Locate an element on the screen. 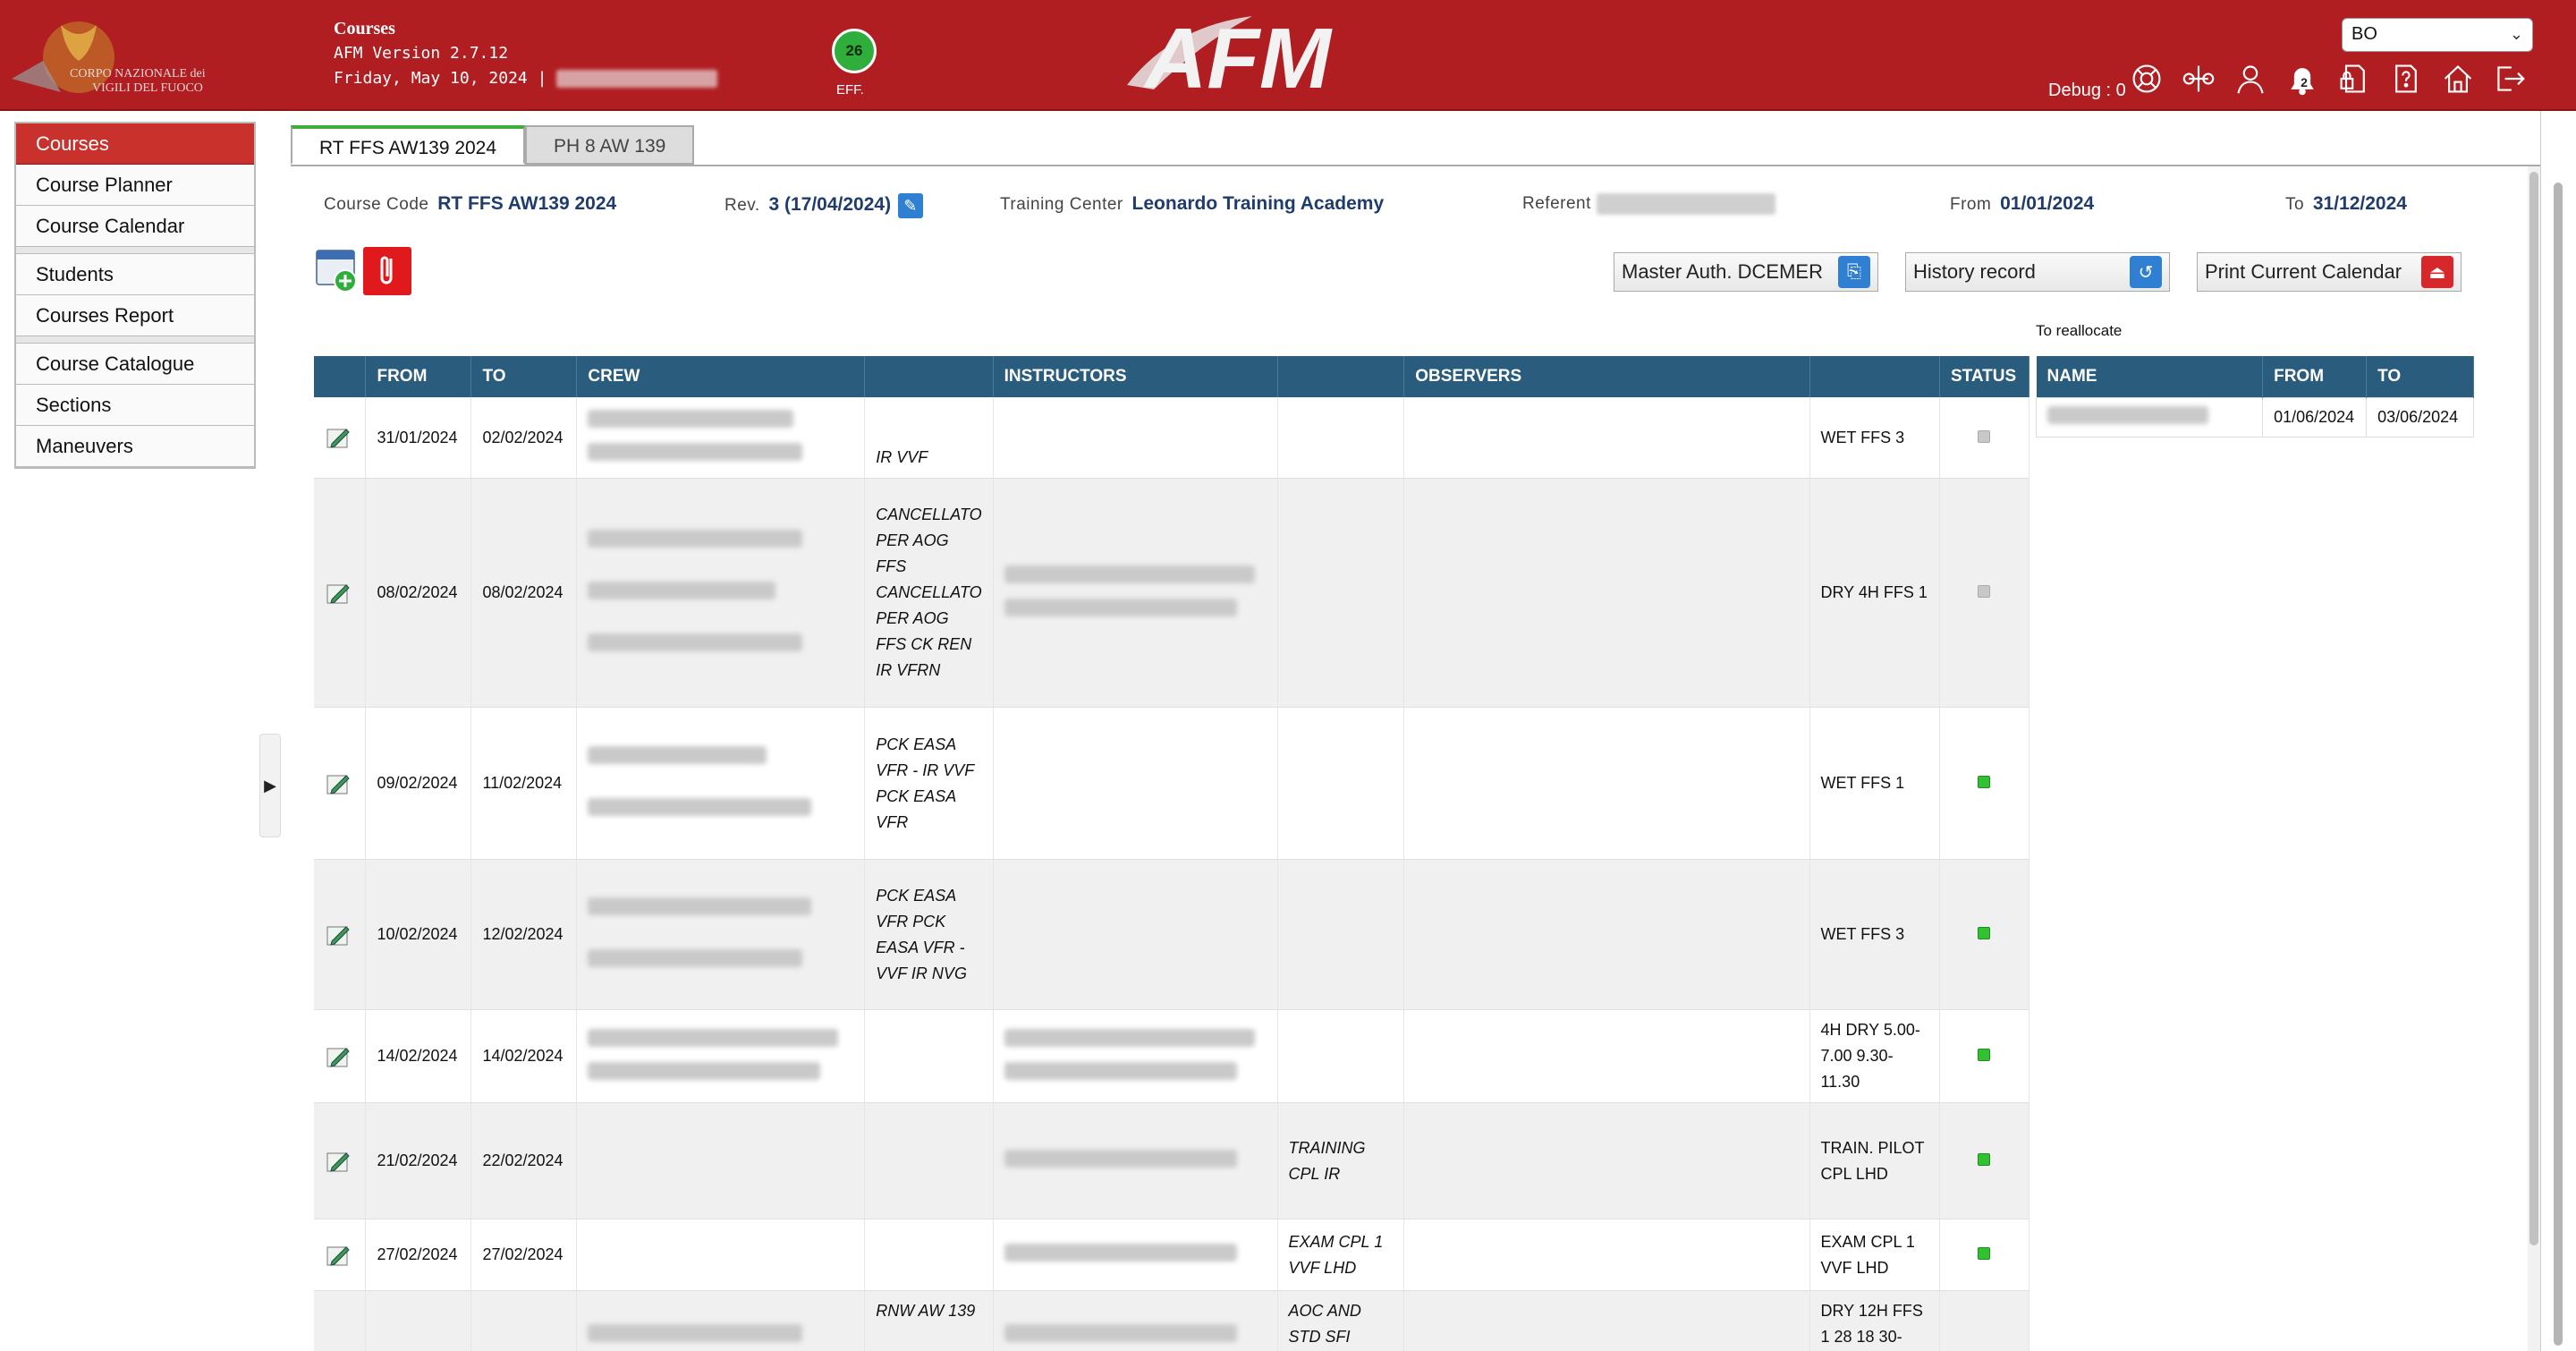 The height and width of the screenshot is (1351, 2576). eff-counter: 26 is located at coordinates (854, 51).